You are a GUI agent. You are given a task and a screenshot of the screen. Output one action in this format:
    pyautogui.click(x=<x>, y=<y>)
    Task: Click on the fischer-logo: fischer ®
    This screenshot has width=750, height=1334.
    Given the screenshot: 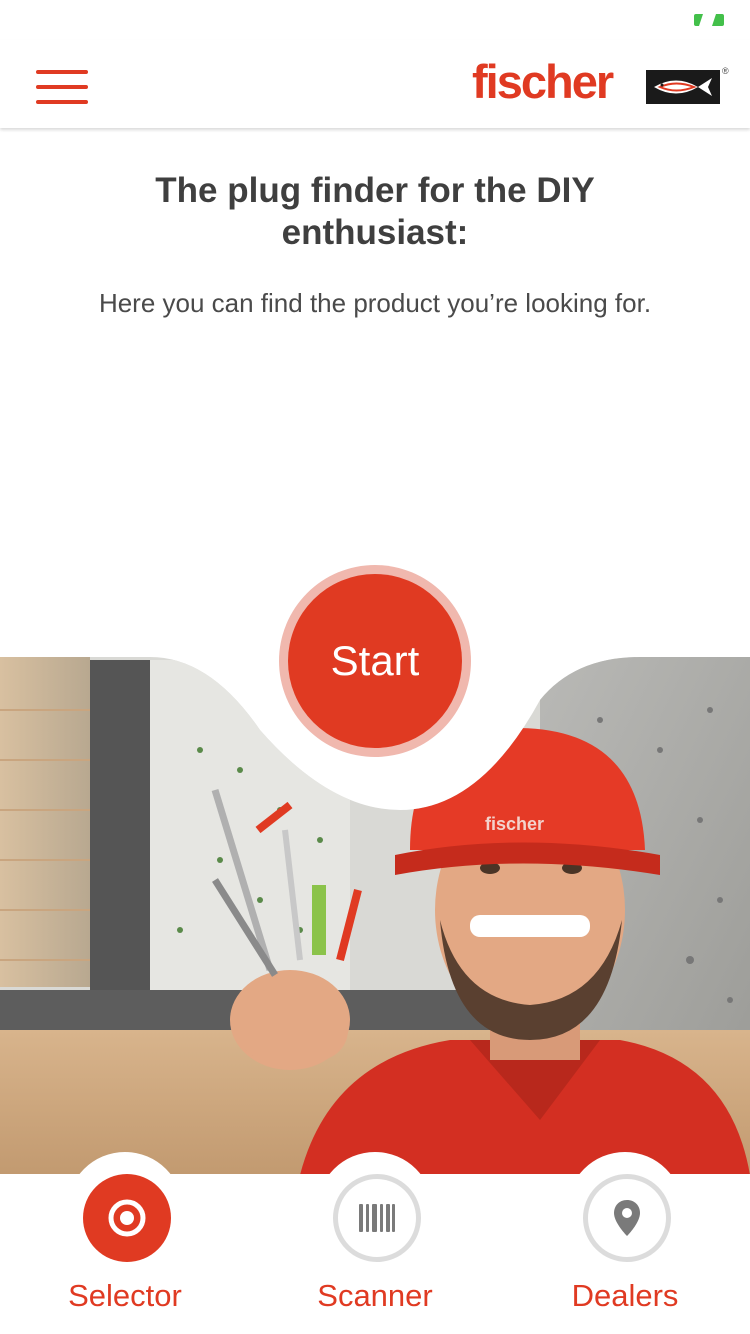 What is the action you would take?
    pyautogui.click(x=602, y=82)
    